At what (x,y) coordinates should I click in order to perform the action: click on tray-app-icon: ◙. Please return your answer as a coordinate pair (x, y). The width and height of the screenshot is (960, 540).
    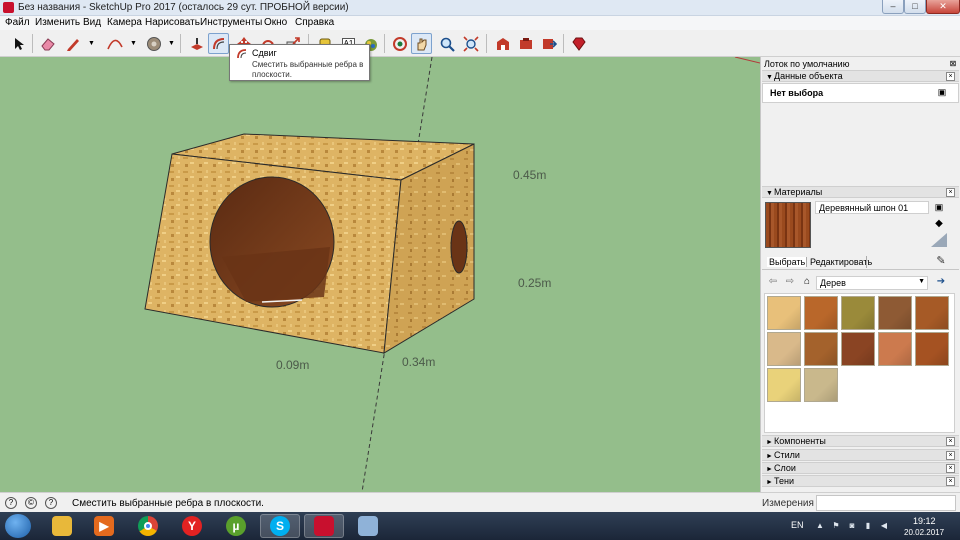
    Looking at the image, I should click on (852, 526).